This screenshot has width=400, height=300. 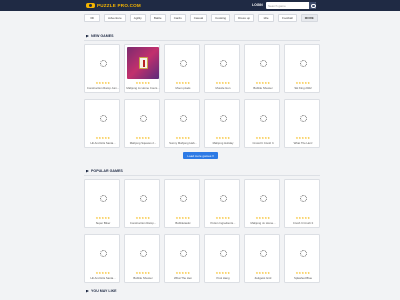 I want to click on category-dress-up: Dress up, so click(x=244, y=18).